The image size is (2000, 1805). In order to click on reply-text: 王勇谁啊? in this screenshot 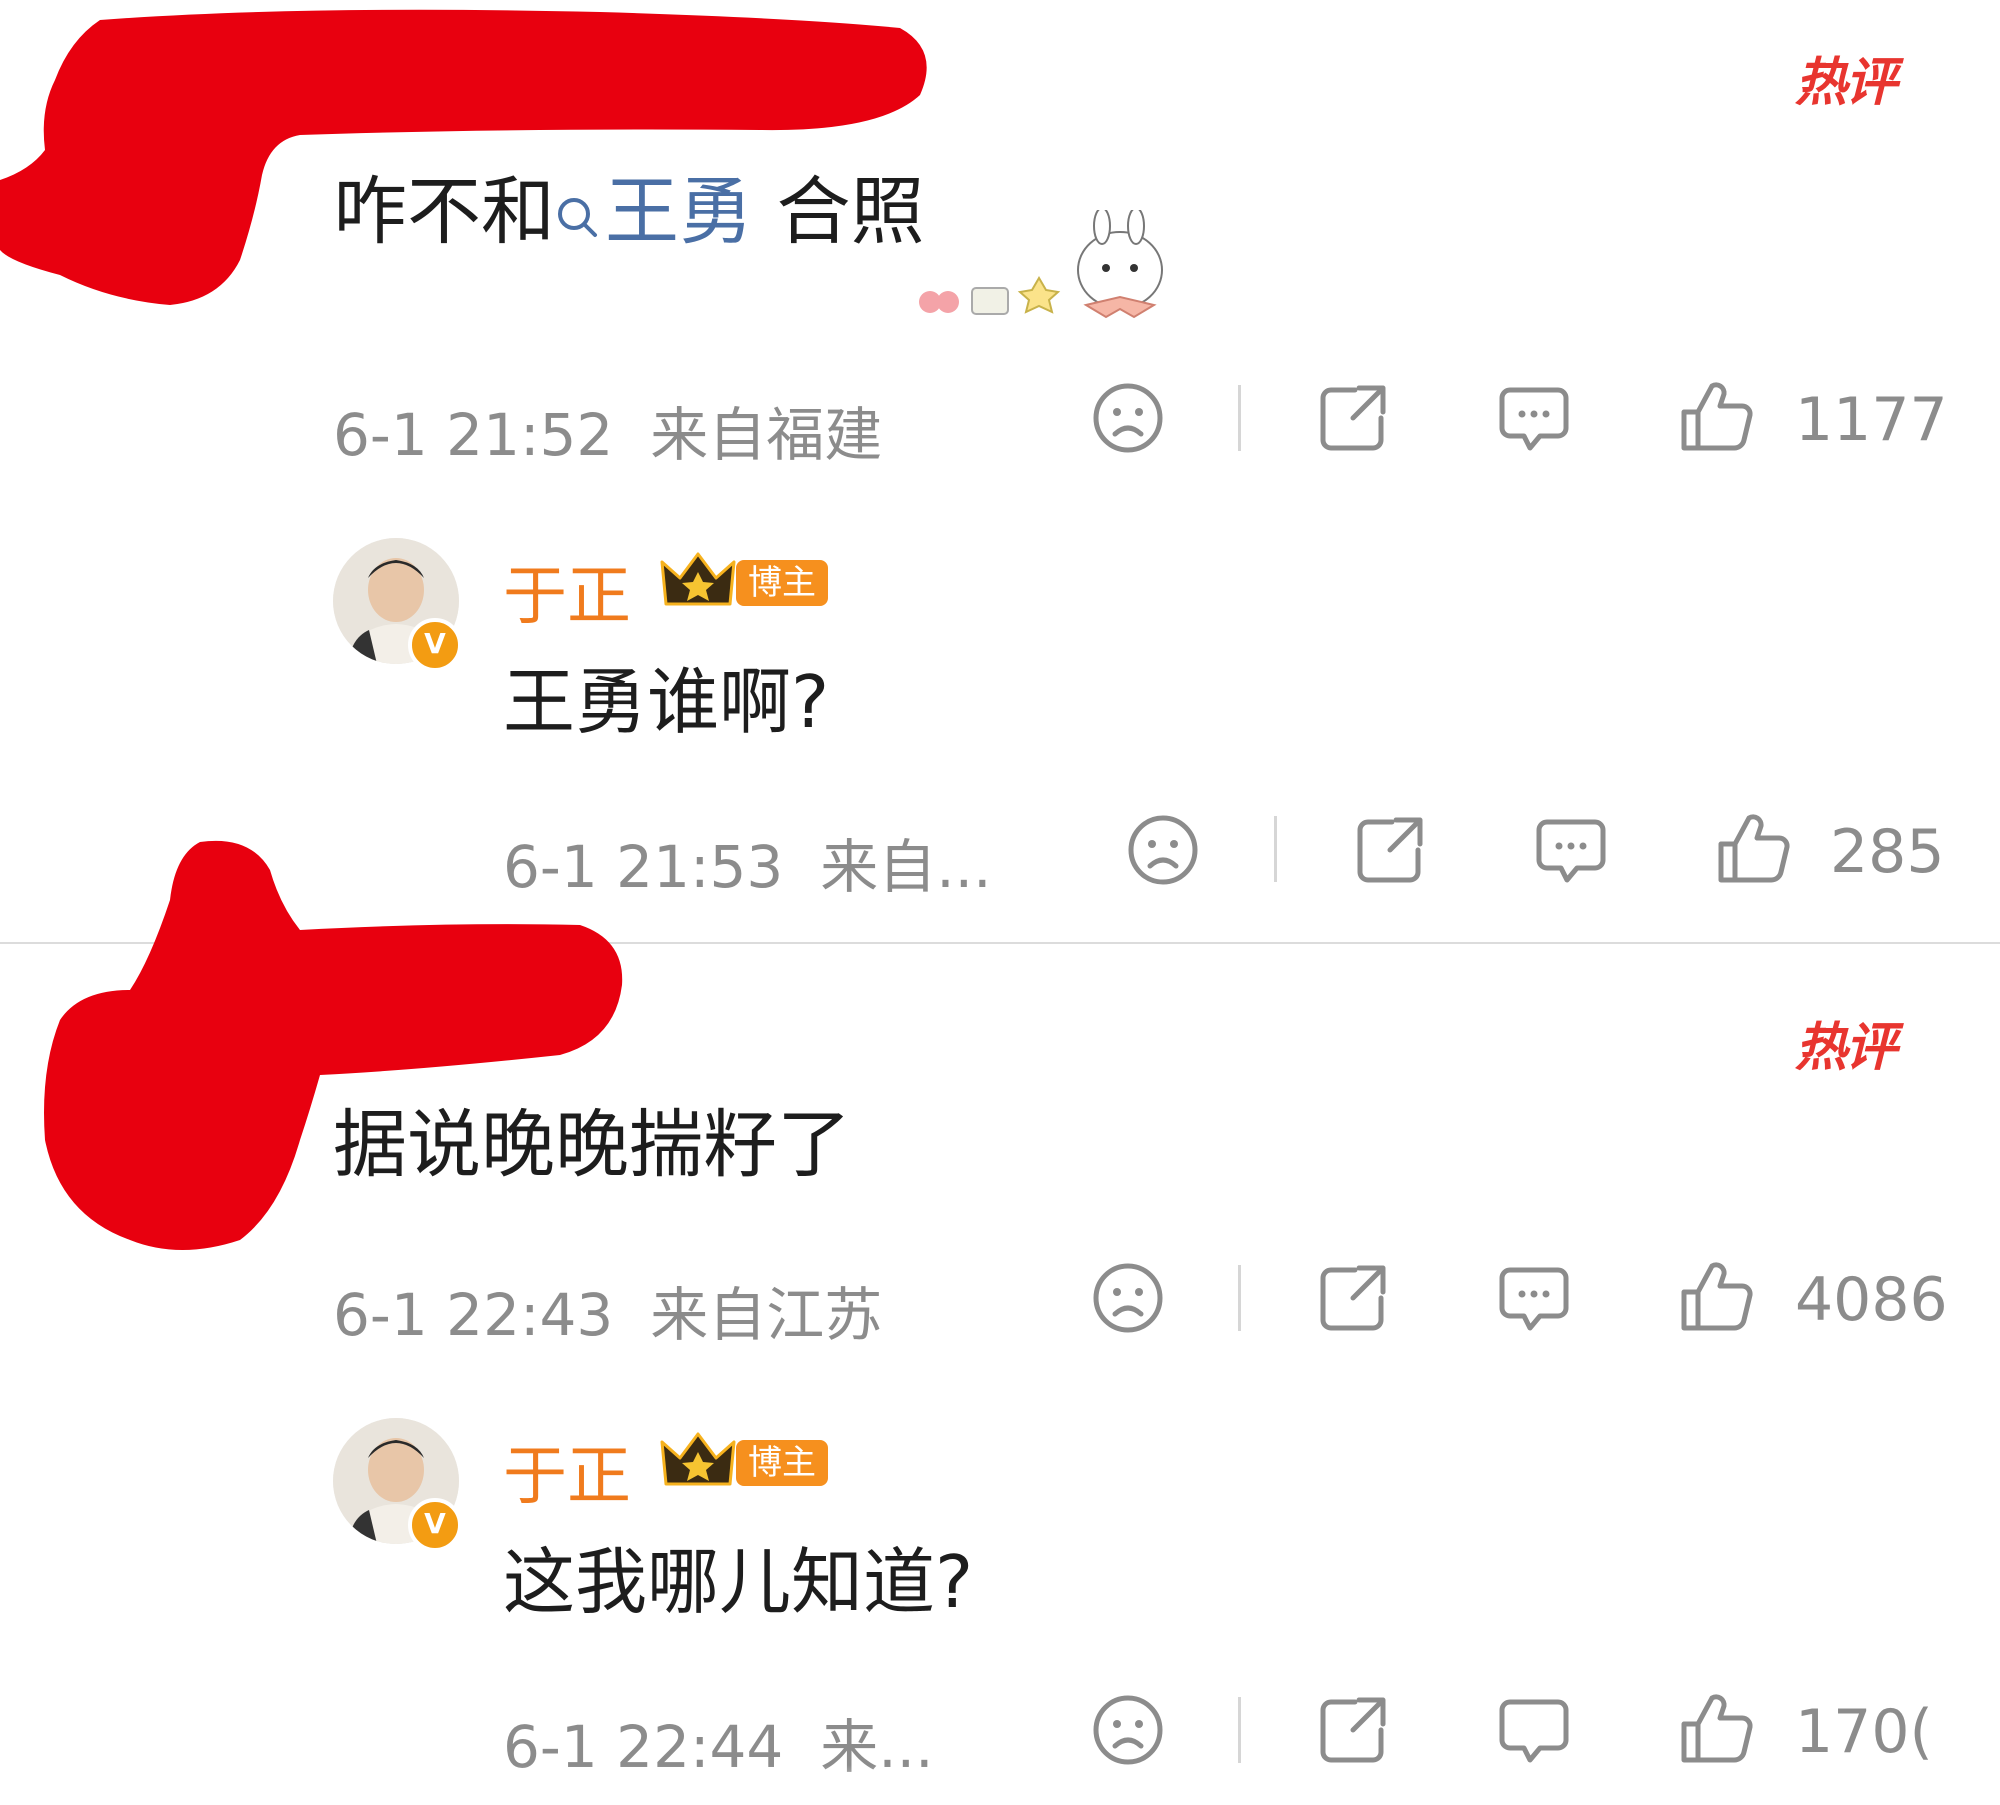, I will do `click(666, 702)`.